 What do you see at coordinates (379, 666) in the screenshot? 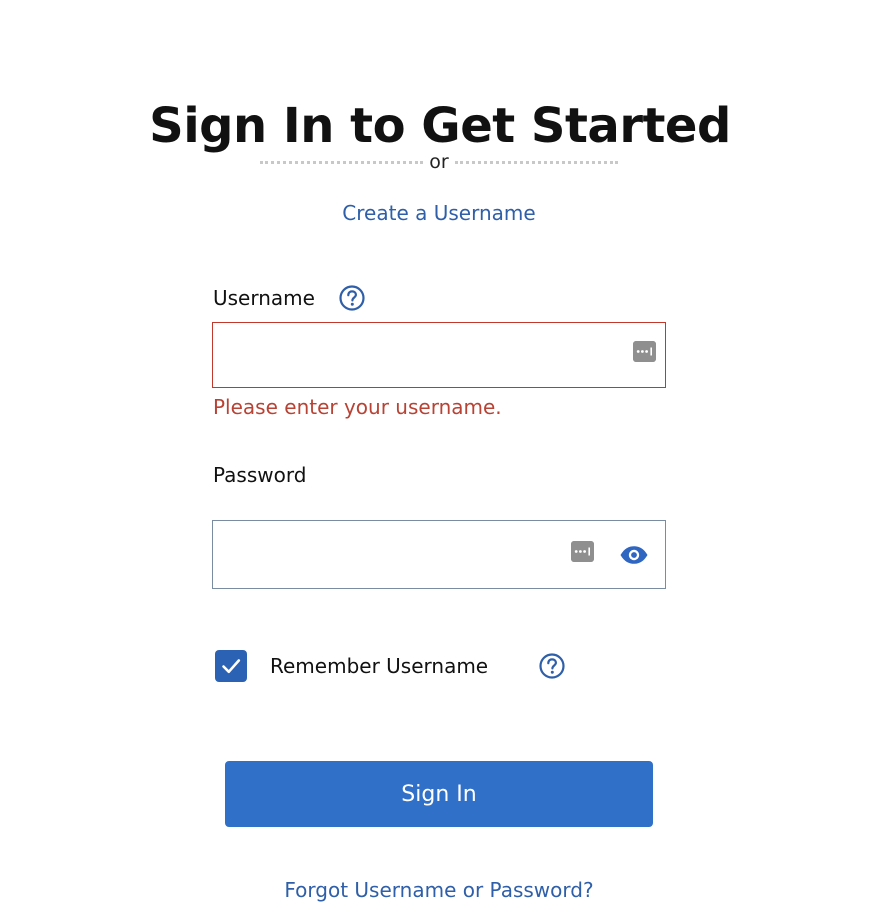
I see `remember-username-label: Remember Username` at bounding box center [379, 666].